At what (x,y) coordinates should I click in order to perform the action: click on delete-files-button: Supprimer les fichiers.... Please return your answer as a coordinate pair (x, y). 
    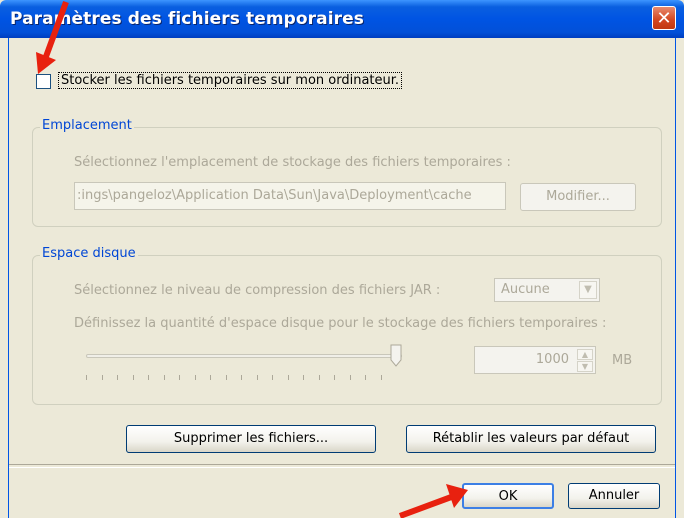
    Looking at the image, I should click on (251, 439).